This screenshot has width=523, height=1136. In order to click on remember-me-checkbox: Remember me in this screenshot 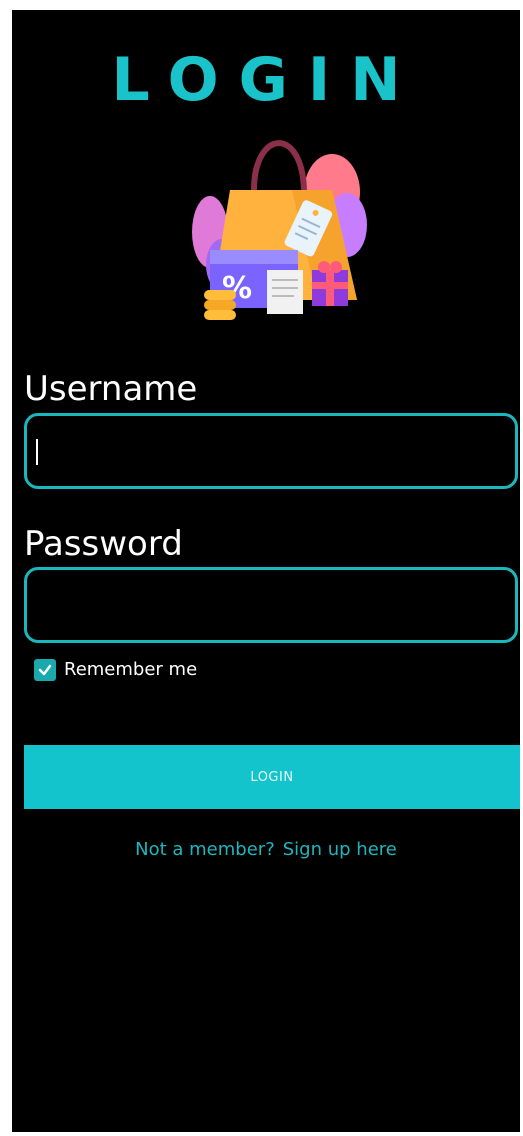, I will do `click(115, 670)`.